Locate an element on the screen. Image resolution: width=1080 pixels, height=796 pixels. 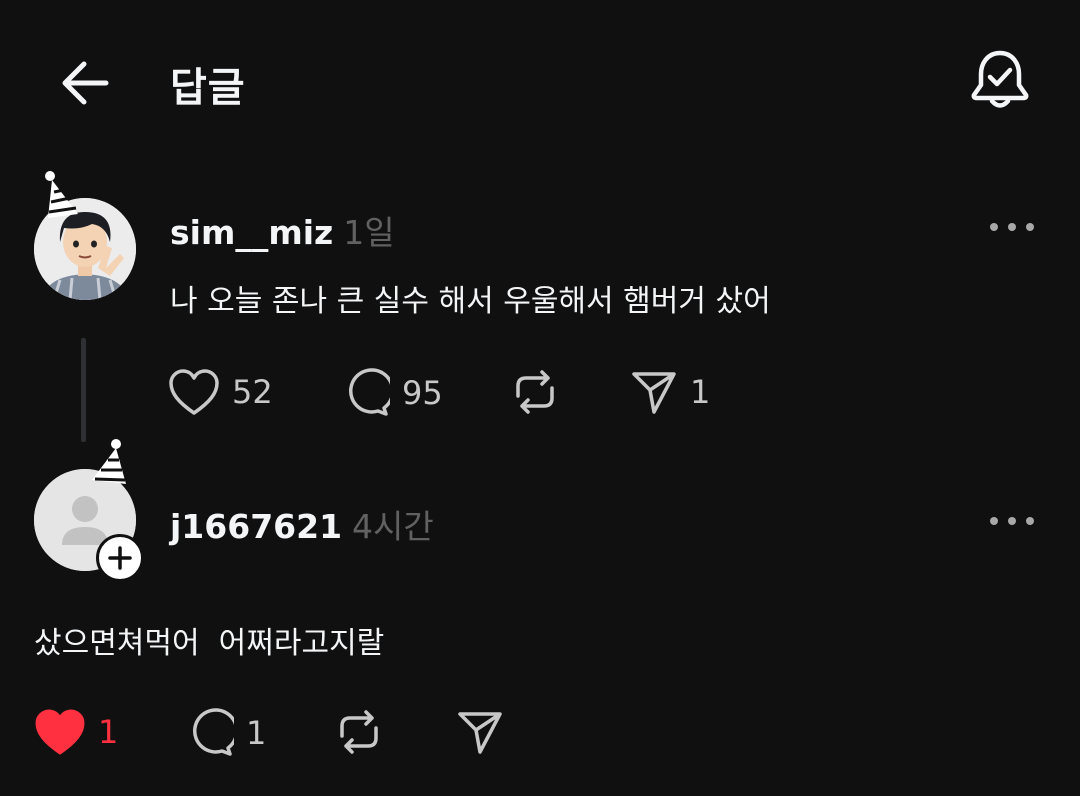
username: j1667621 is located at coordinates (256, 526).